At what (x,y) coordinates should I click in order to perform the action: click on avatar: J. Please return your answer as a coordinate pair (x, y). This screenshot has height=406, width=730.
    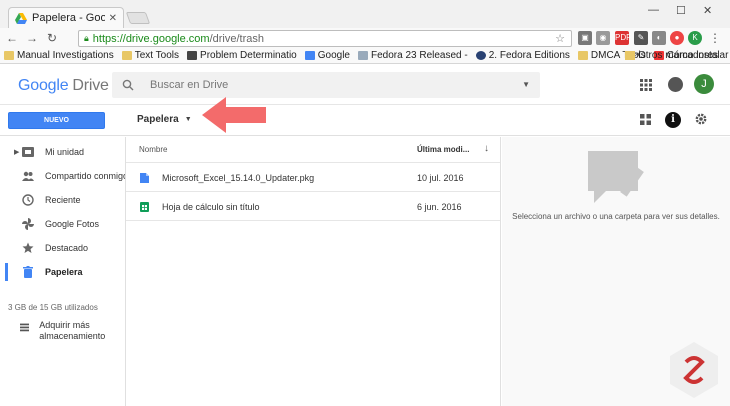
    Looking at the image, I should click on (704, 84).